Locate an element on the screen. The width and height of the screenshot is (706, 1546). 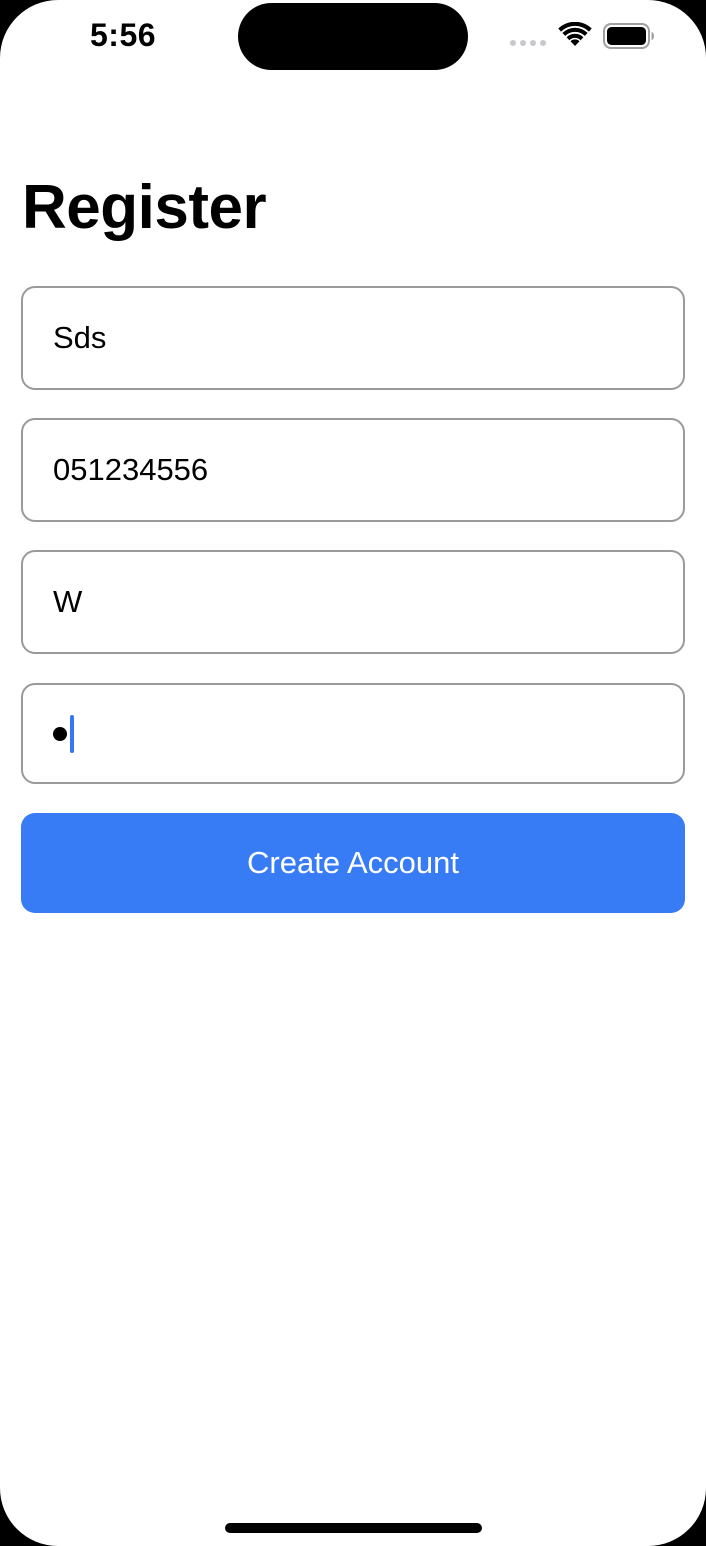
name-field-value: Sds is located at coordinates (80, 337).